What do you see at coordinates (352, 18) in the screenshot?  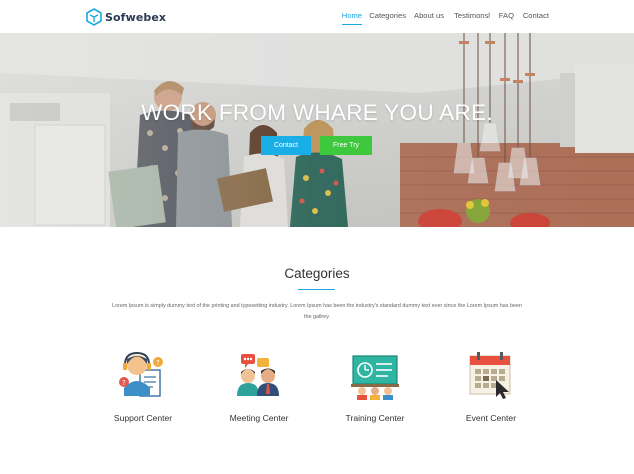 I see `nav-home: Home` at bounding box center [352, 18].